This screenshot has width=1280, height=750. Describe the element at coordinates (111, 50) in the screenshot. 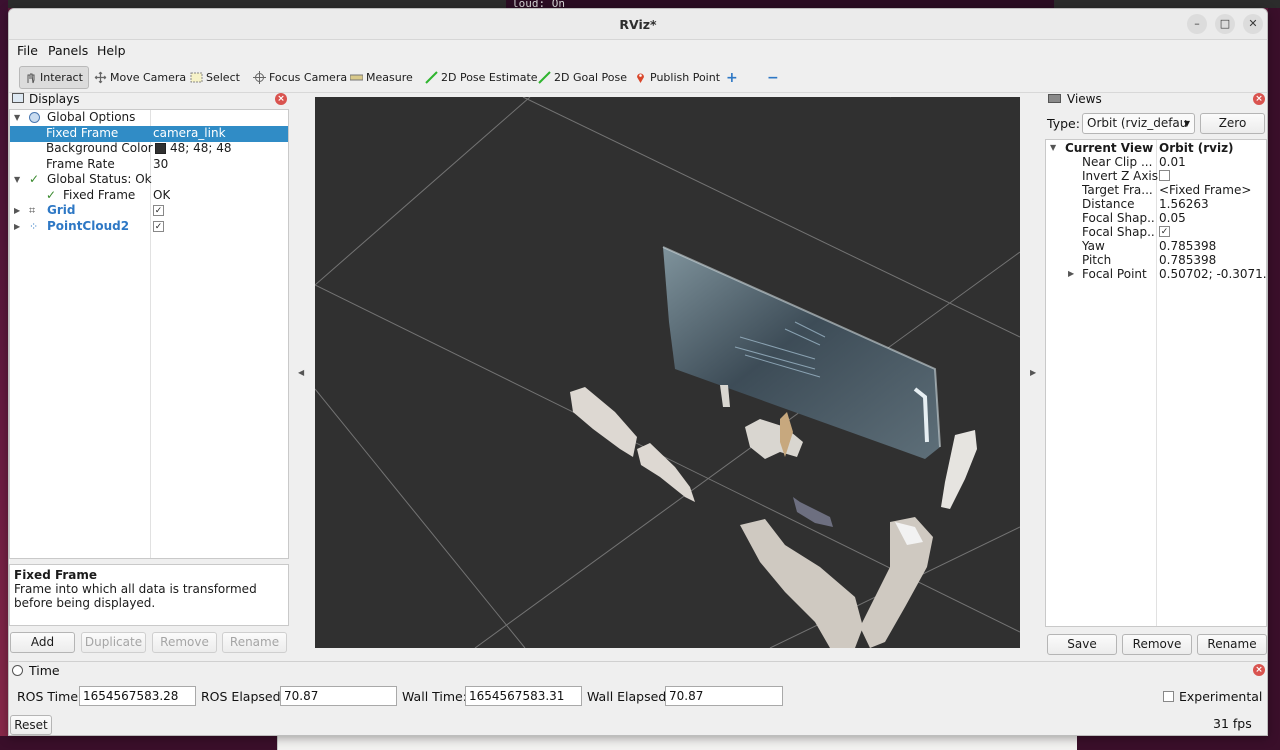

I see `menu-help: Help` at that location.